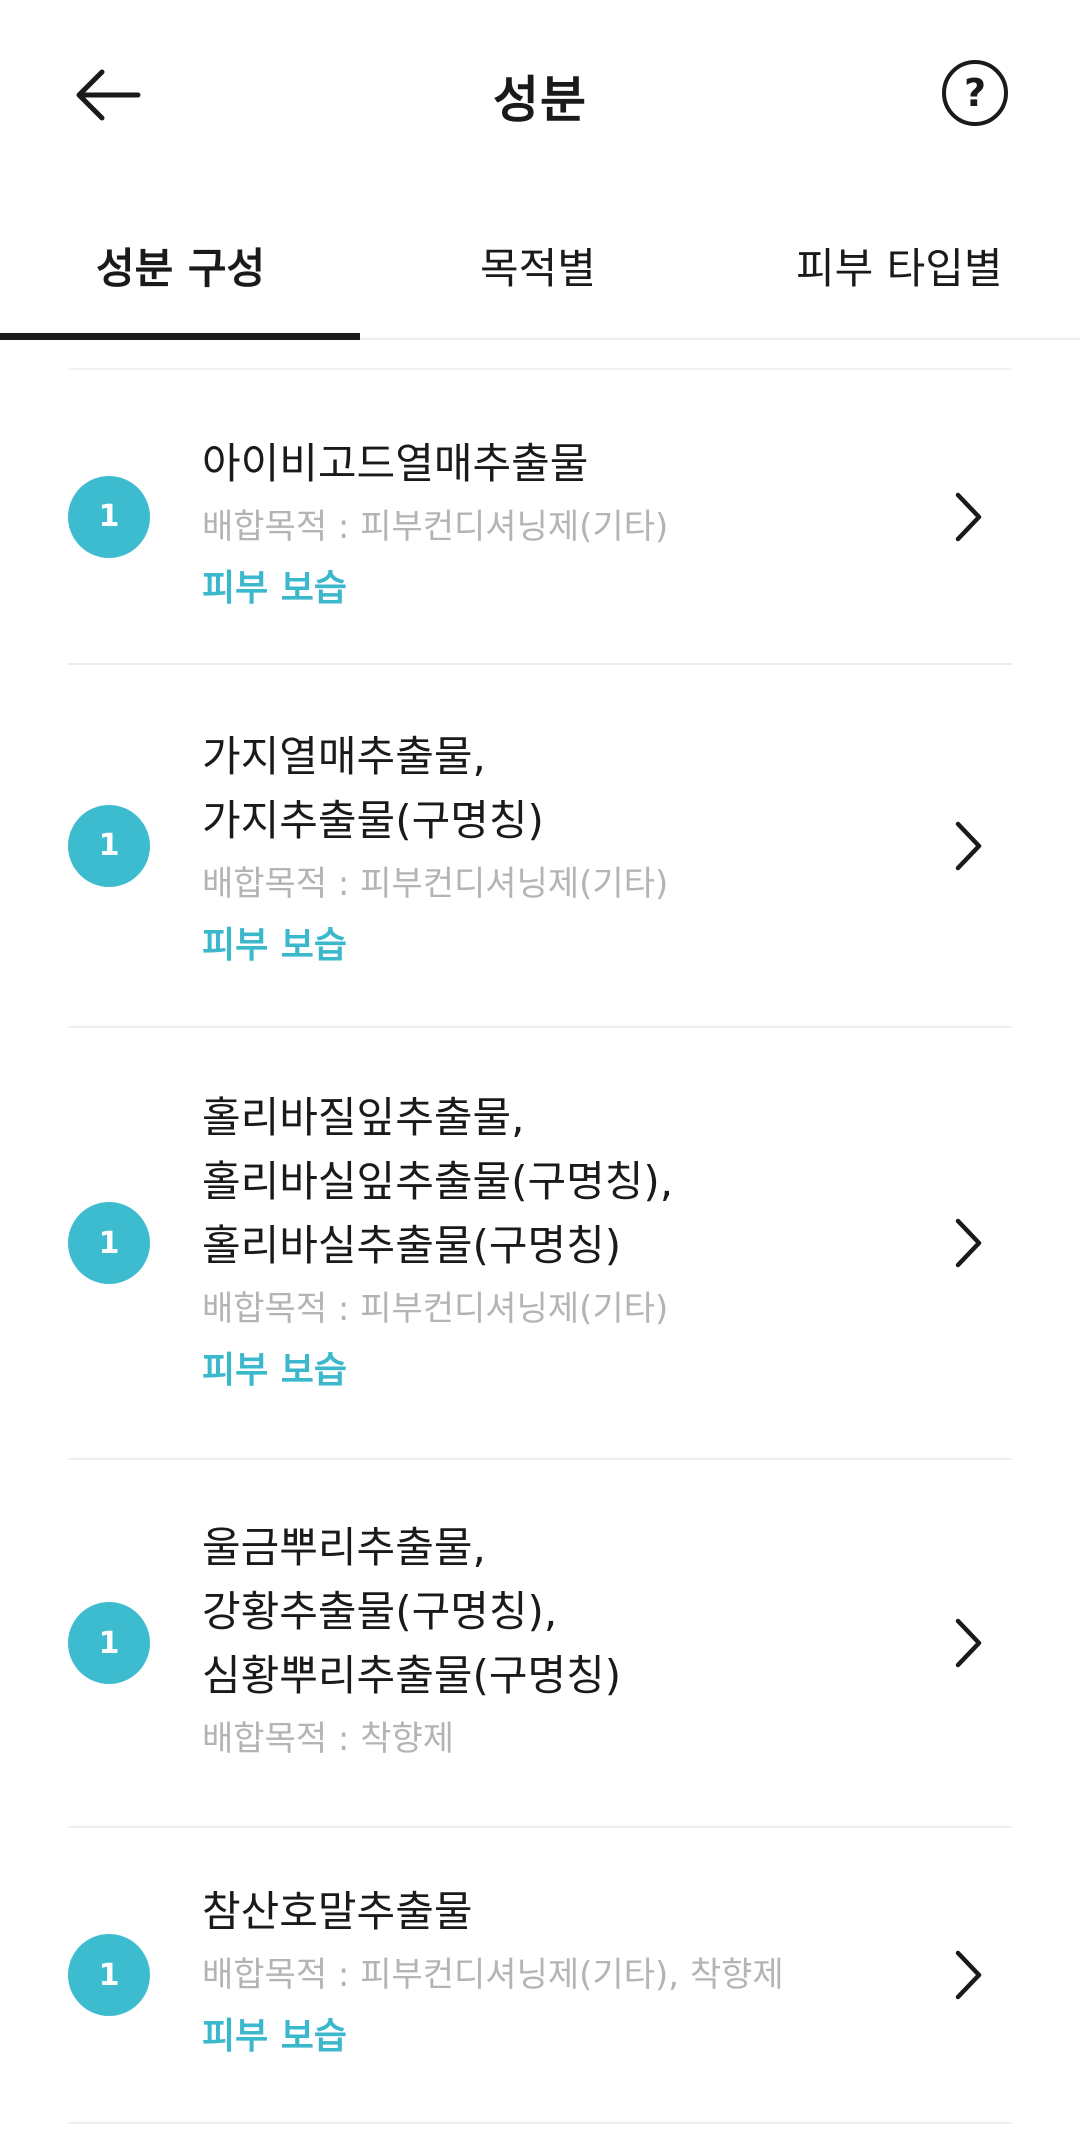 This screenshot has height=2147, width=1080. I want to click on tab-composition: 성분 구성, so click(180, 265).